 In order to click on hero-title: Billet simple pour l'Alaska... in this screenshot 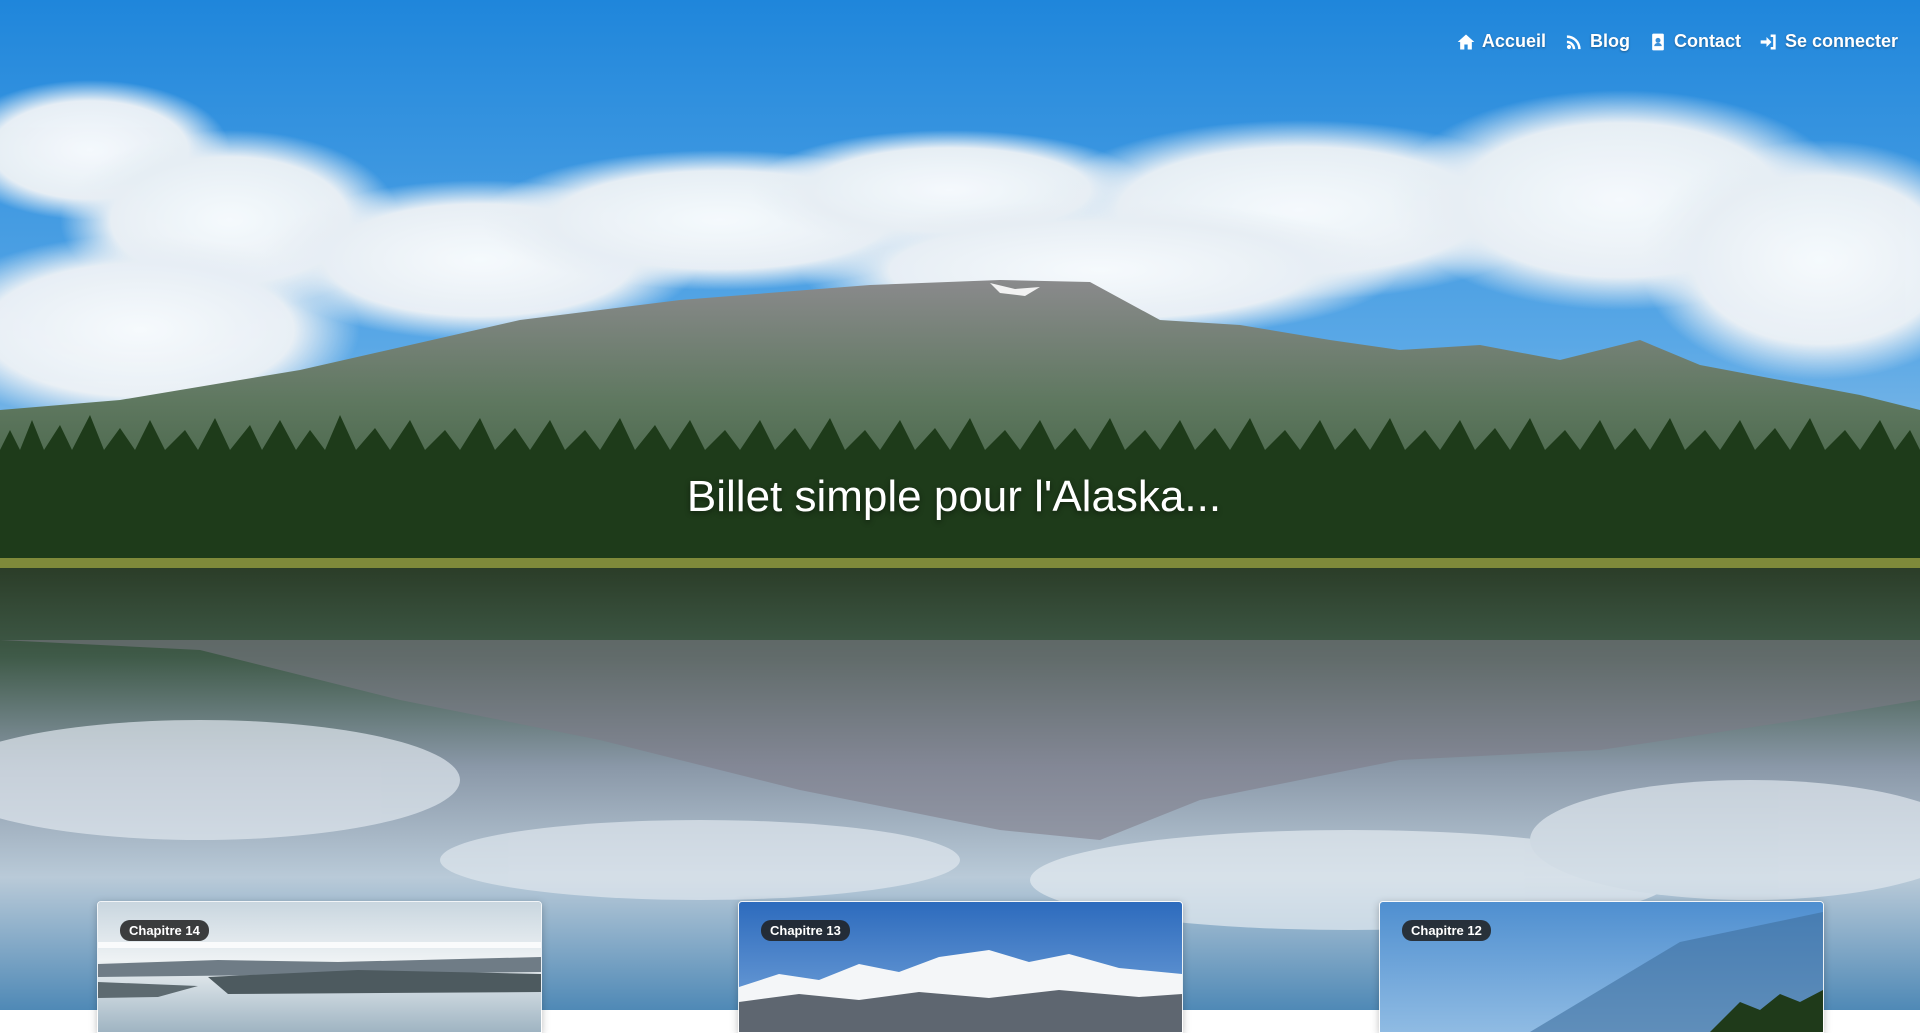, I will do `click(954, 496)`.